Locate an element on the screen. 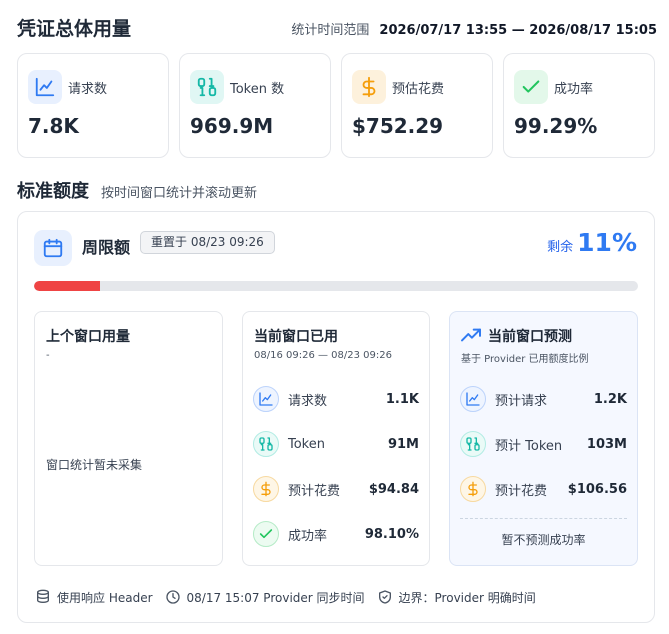 The image size is (669, 634). row-value: 103M is located at coordinates (606, 444).